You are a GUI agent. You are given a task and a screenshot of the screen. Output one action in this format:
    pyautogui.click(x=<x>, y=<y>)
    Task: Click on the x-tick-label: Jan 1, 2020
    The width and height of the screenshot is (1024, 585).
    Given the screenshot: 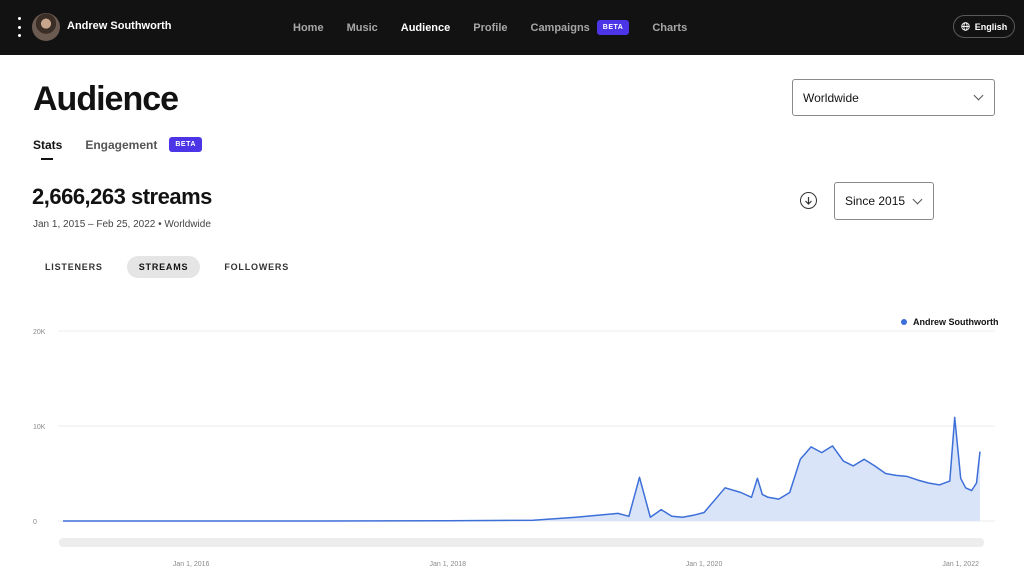 What is the action you would take?
    pyautogui.click(x=704, y=564)
    